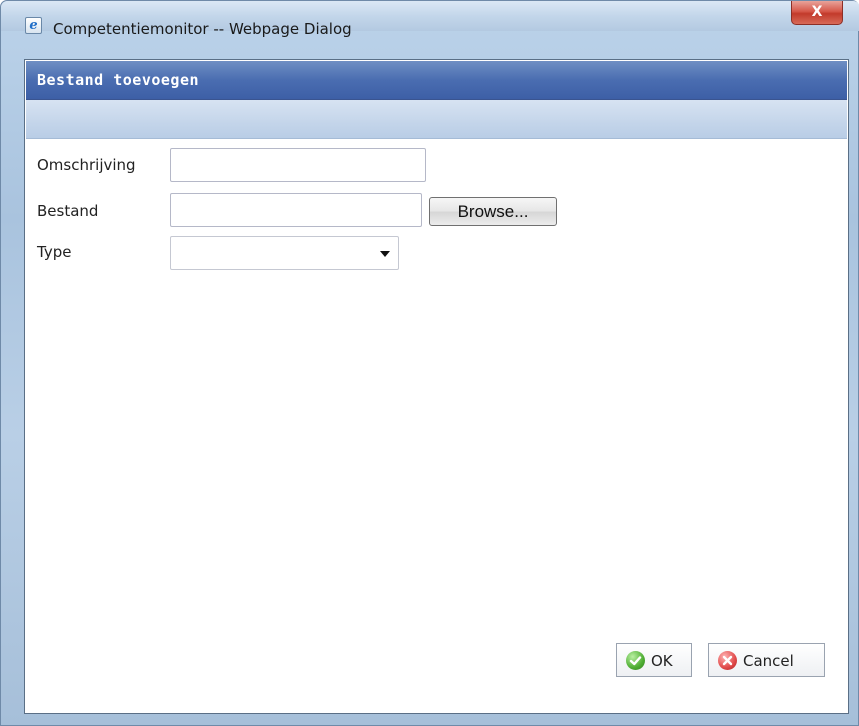 Image resolution: width=859 pixels, height=726 pixels. I want to click on cancel-button: Cancel, so click(766, 660).